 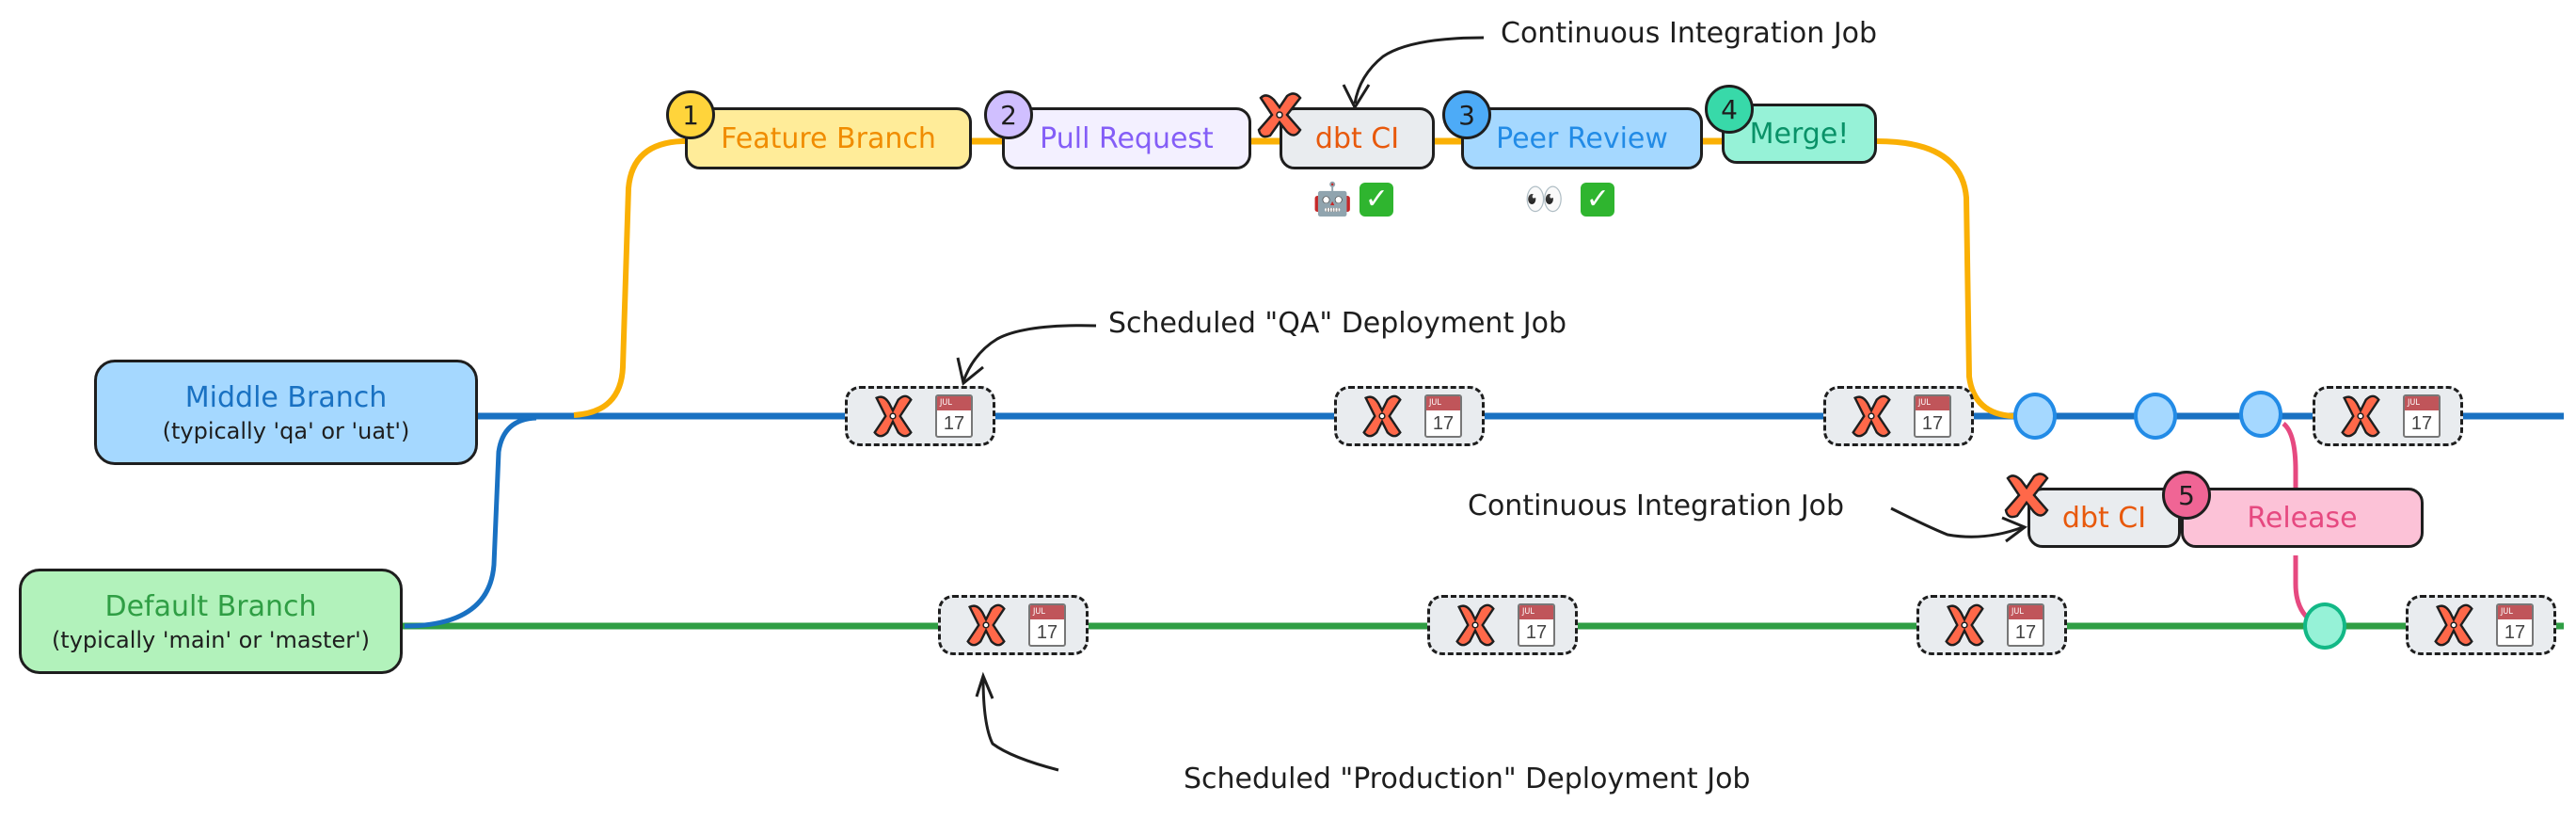 What do you see at coordinates (2104, 518) in the screenshot?
I see `dbt-ci-bottom-label: dbt CI` at bounding box center [2104, 518].